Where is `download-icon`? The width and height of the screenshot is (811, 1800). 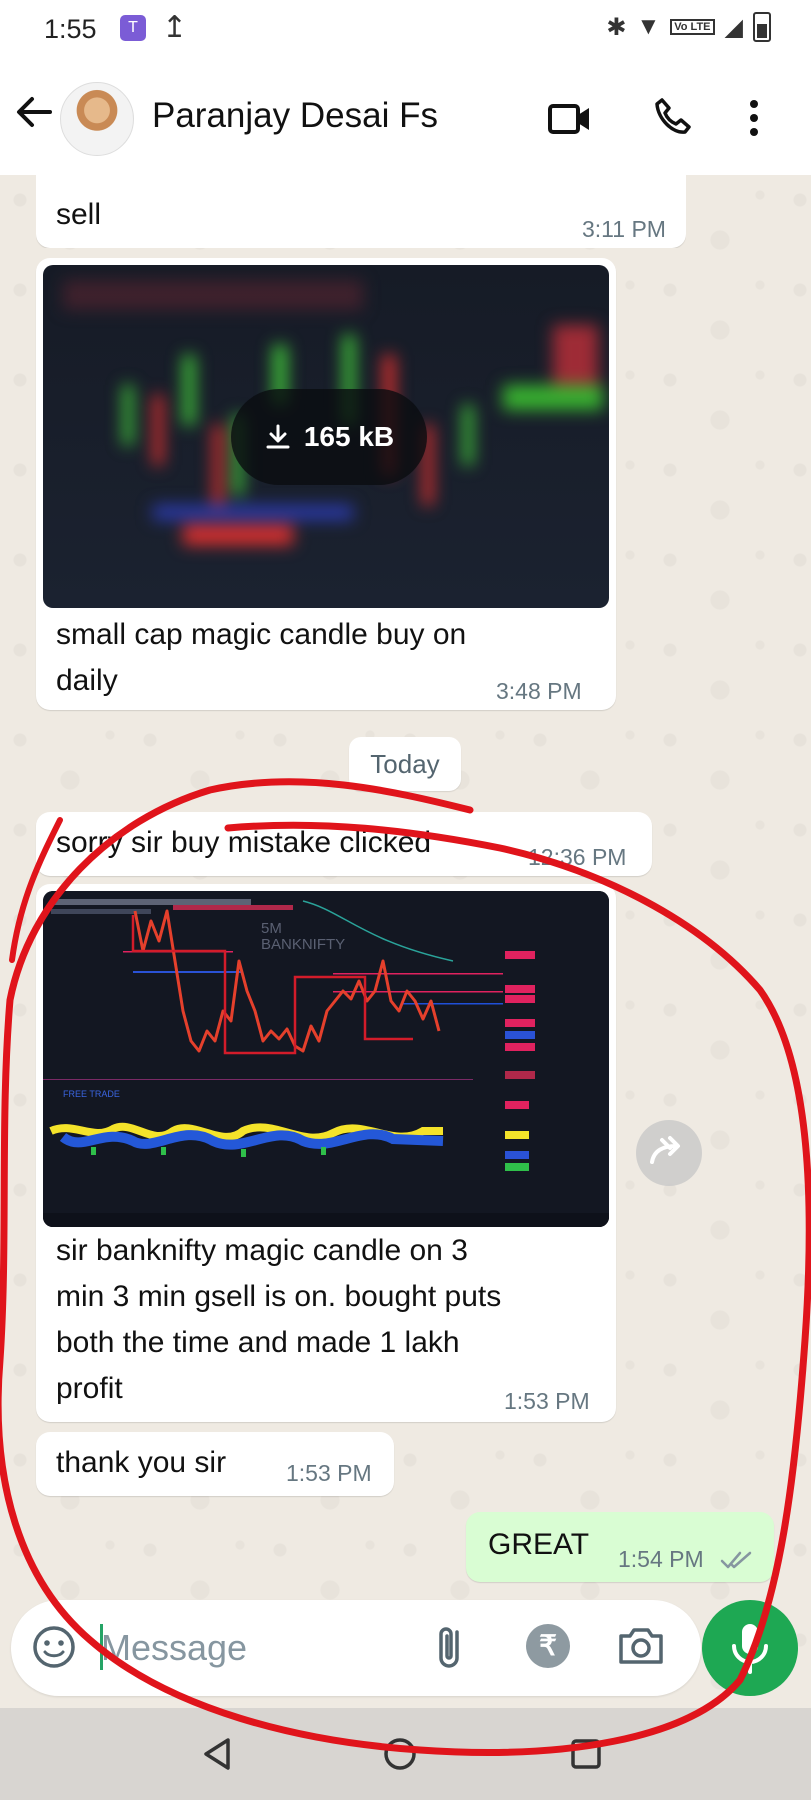
download-icon is located at coordinates (278, 436).